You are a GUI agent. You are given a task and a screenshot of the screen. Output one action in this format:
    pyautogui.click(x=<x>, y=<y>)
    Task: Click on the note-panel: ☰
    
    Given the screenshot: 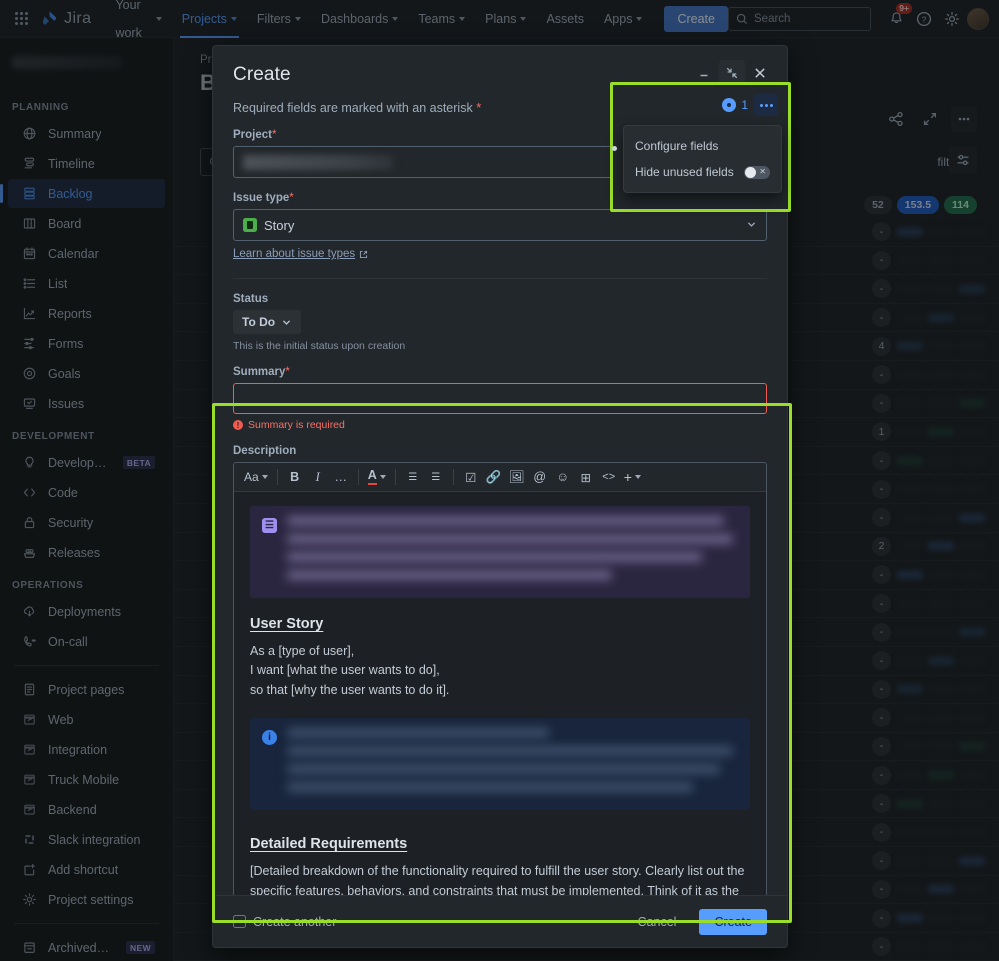 What is the action you would take?
    pyautogui.click(x=500, y=552)
    